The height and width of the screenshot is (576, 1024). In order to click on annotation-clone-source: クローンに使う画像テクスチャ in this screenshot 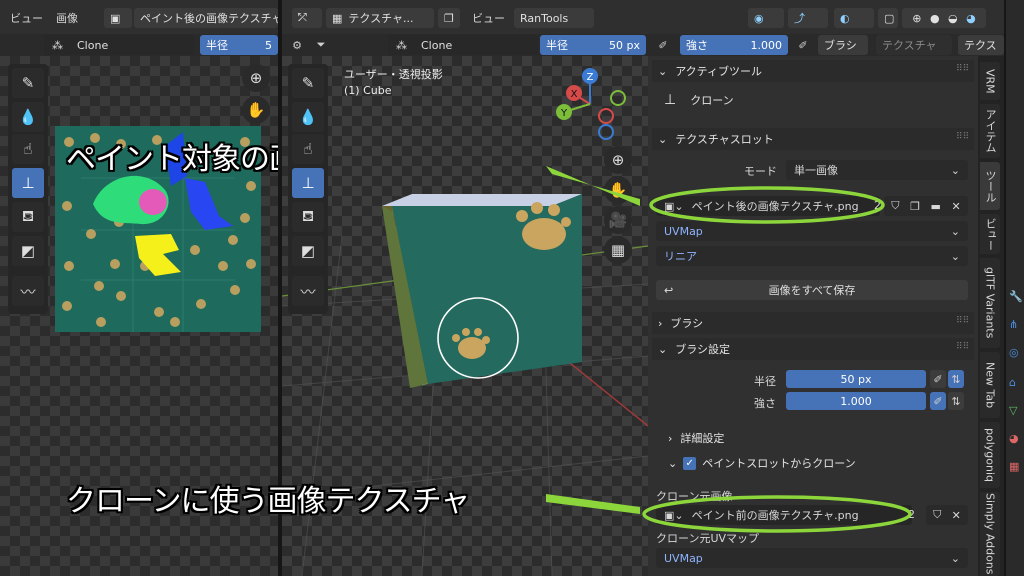, I will do `click(268, 501)`.